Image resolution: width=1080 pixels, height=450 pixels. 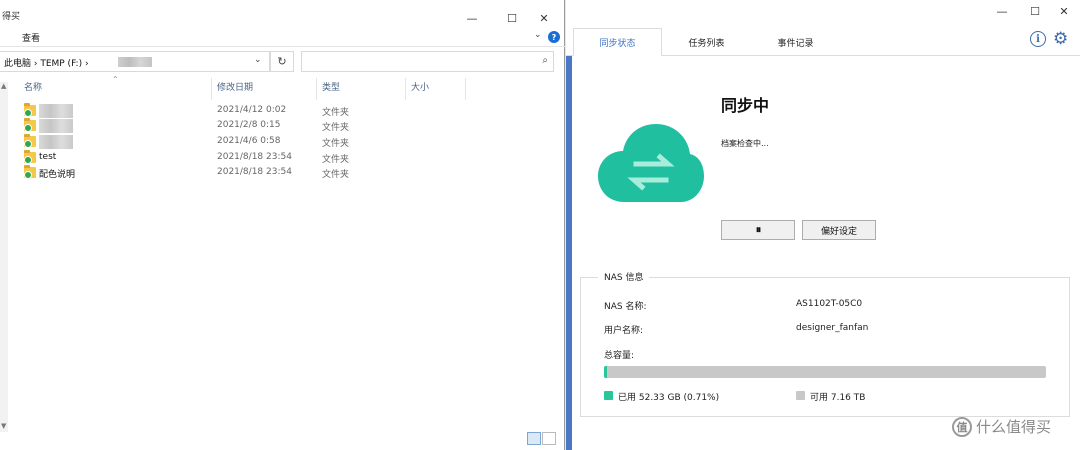 I want to click on address-path: 此电脑 › TEMP (F:) ›, so click(x=46, y=64).